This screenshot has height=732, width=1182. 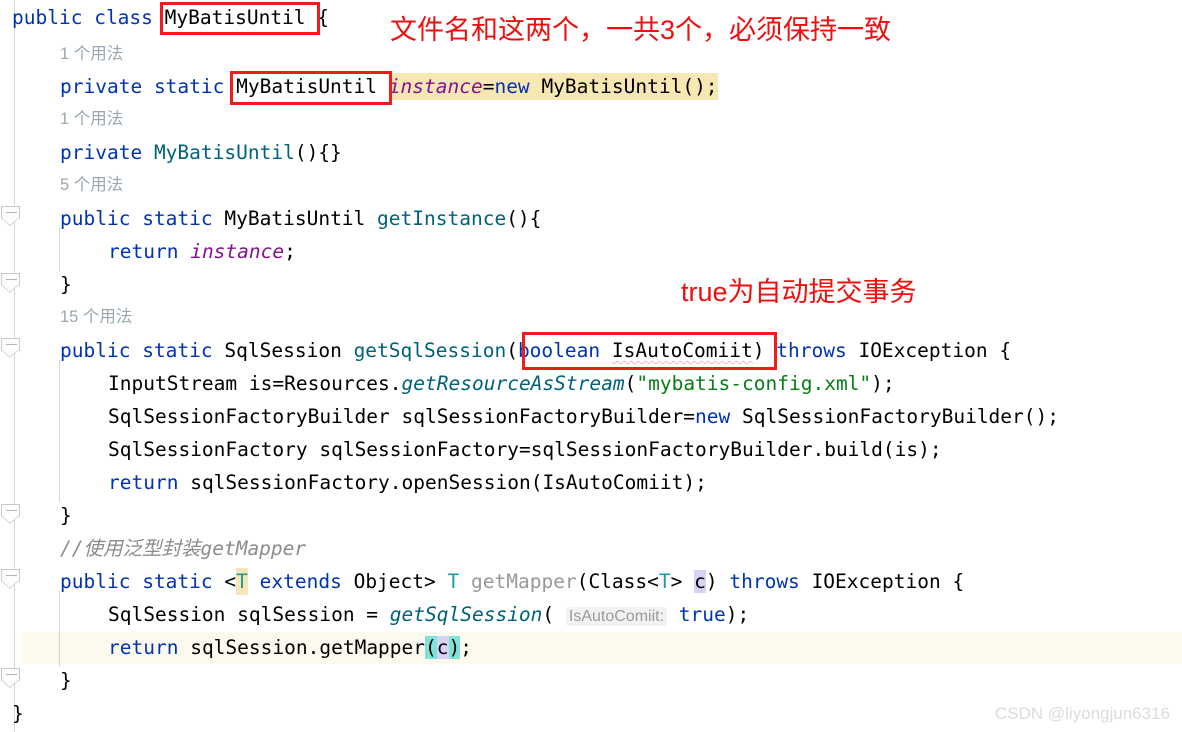 I want to click on token-method-opensession: openSession, so click(x=466, y=482).